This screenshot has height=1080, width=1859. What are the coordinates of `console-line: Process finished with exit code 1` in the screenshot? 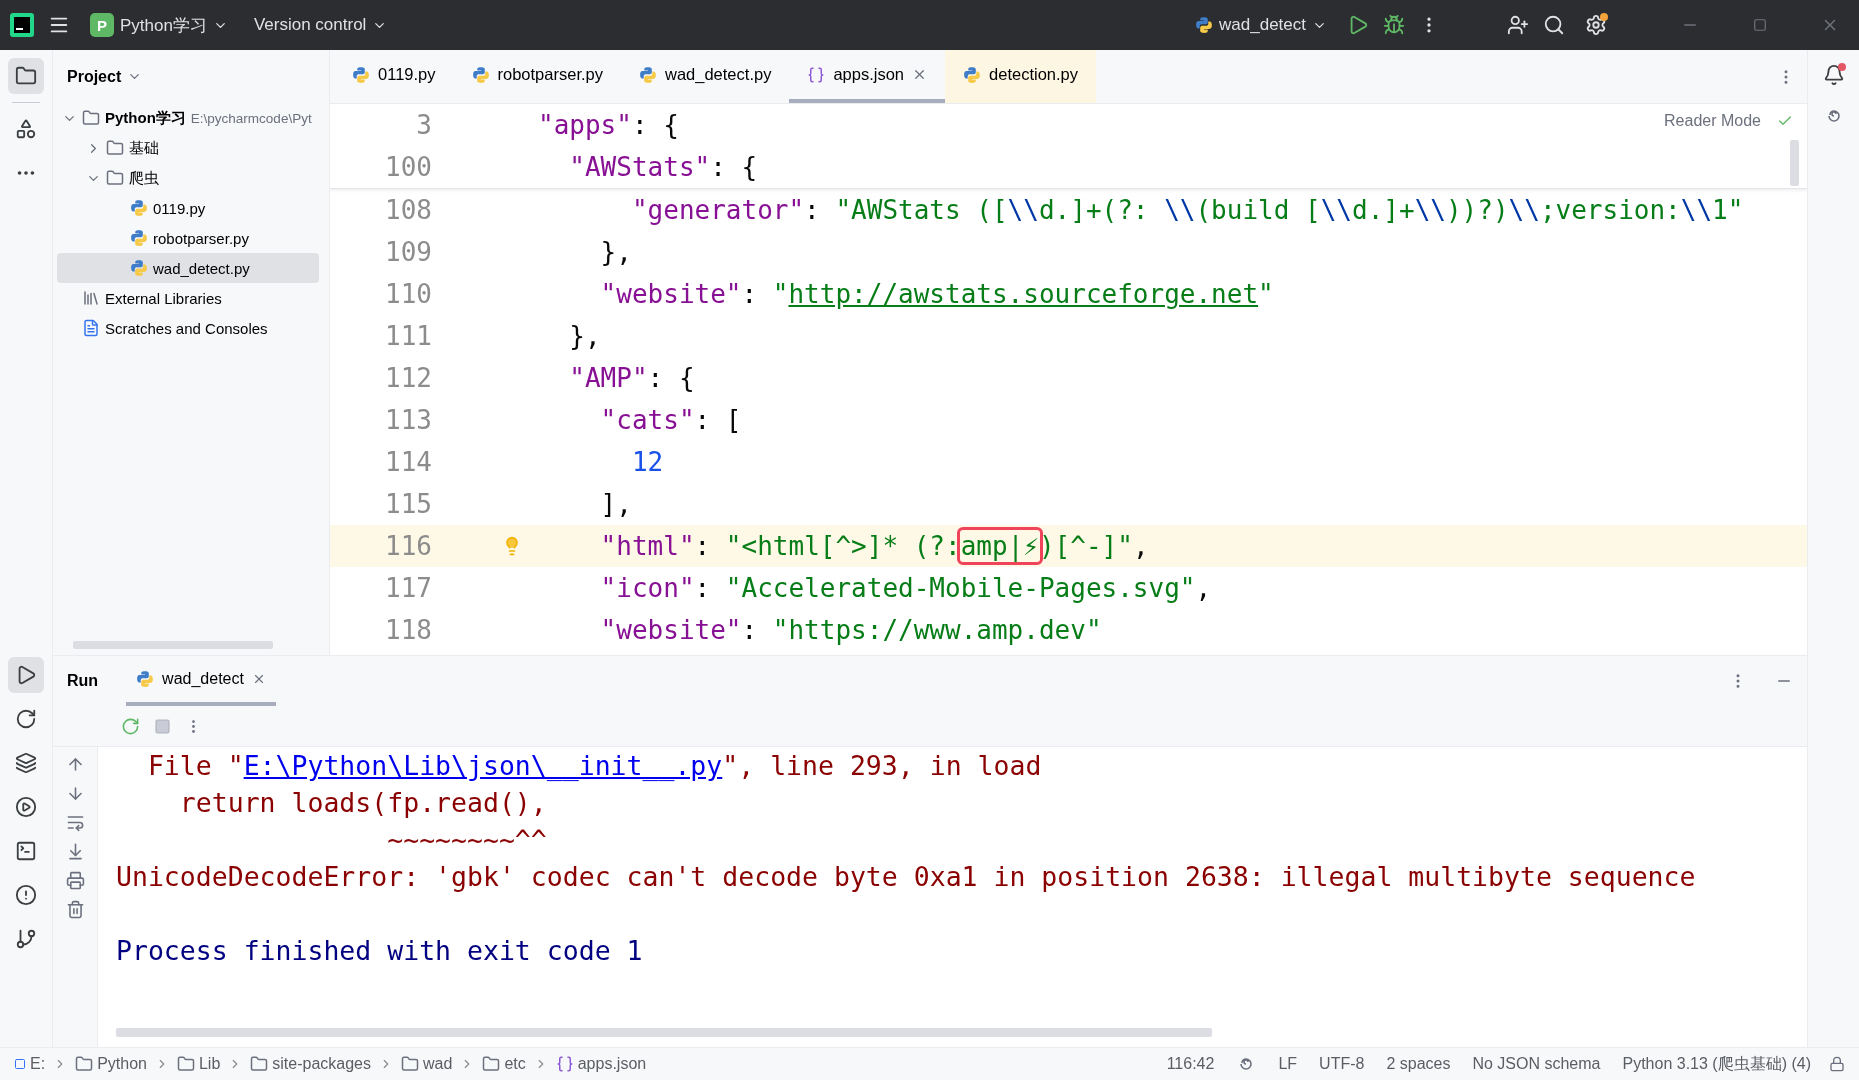 It's located at (380, 951).